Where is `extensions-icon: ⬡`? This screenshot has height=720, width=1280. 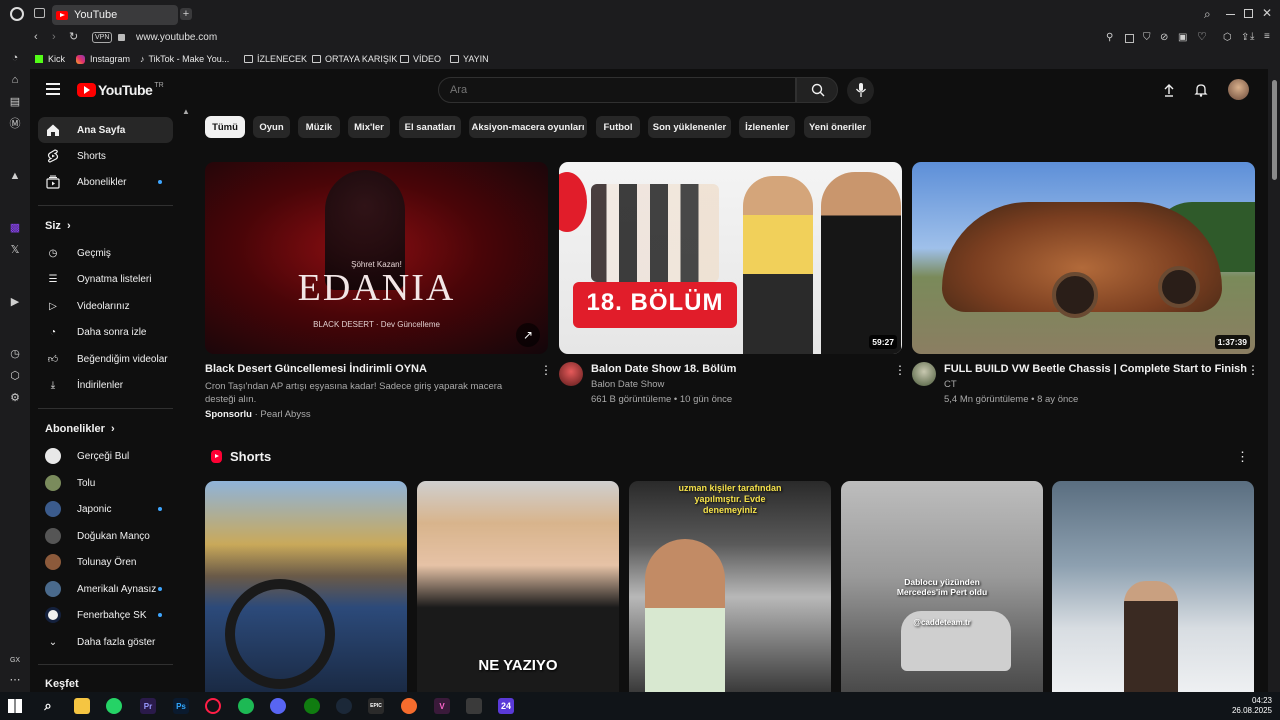
extensions-icon: ⬡ is located at coordinates (1227, 38).